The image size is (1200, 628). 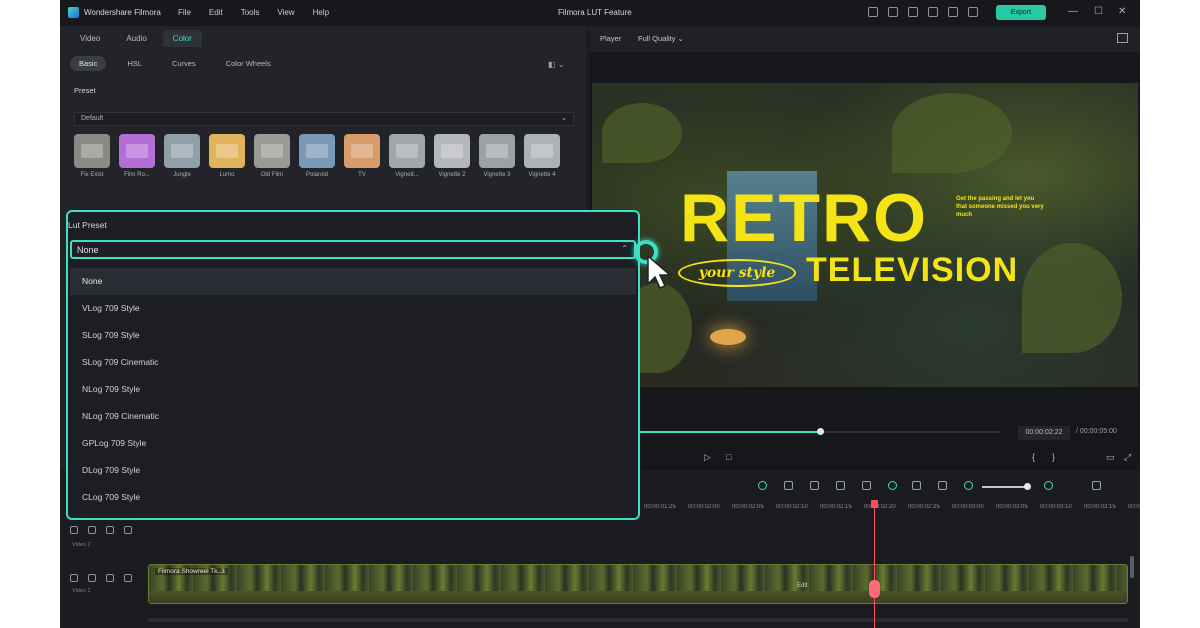 I want to click on video-clip: Filmora Showreel Tk..3 Edit, so click(x=638, y=584).